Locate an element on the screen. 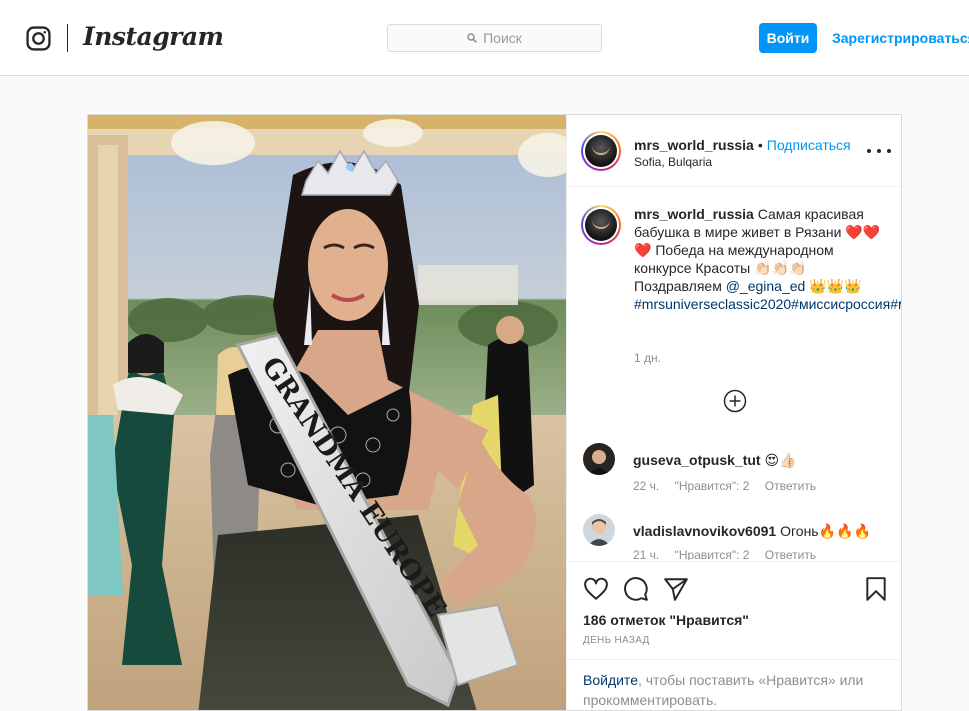  caption-username: mrs_world_russia is located at coordinates (694, 214).